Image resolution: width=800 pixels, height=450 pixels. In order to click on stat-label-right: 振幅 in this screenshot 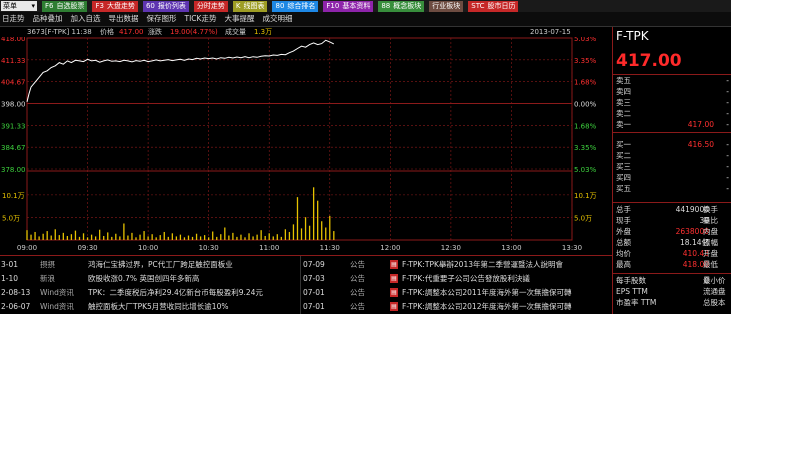, I will do `click(710, 242)`.